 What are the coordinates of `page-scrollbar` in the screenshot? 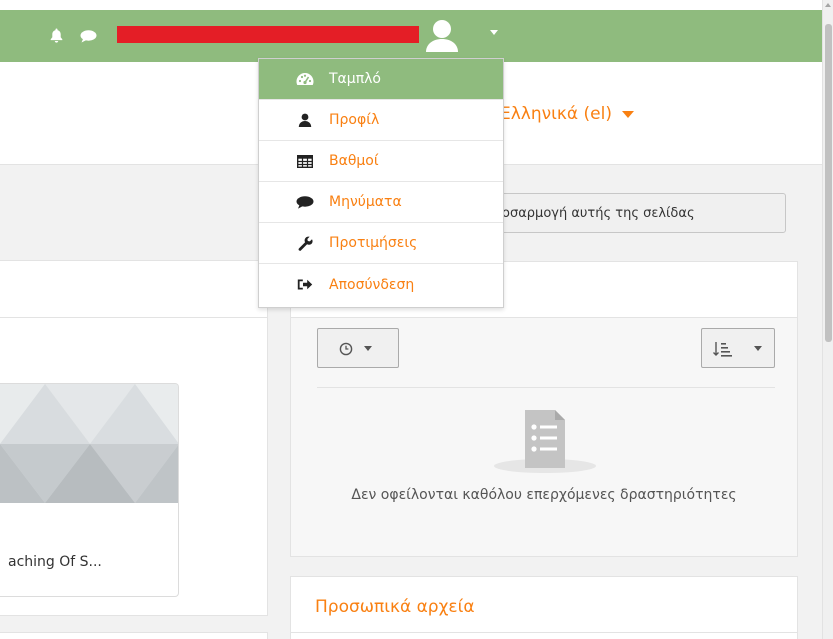 It's located at (827, 319).